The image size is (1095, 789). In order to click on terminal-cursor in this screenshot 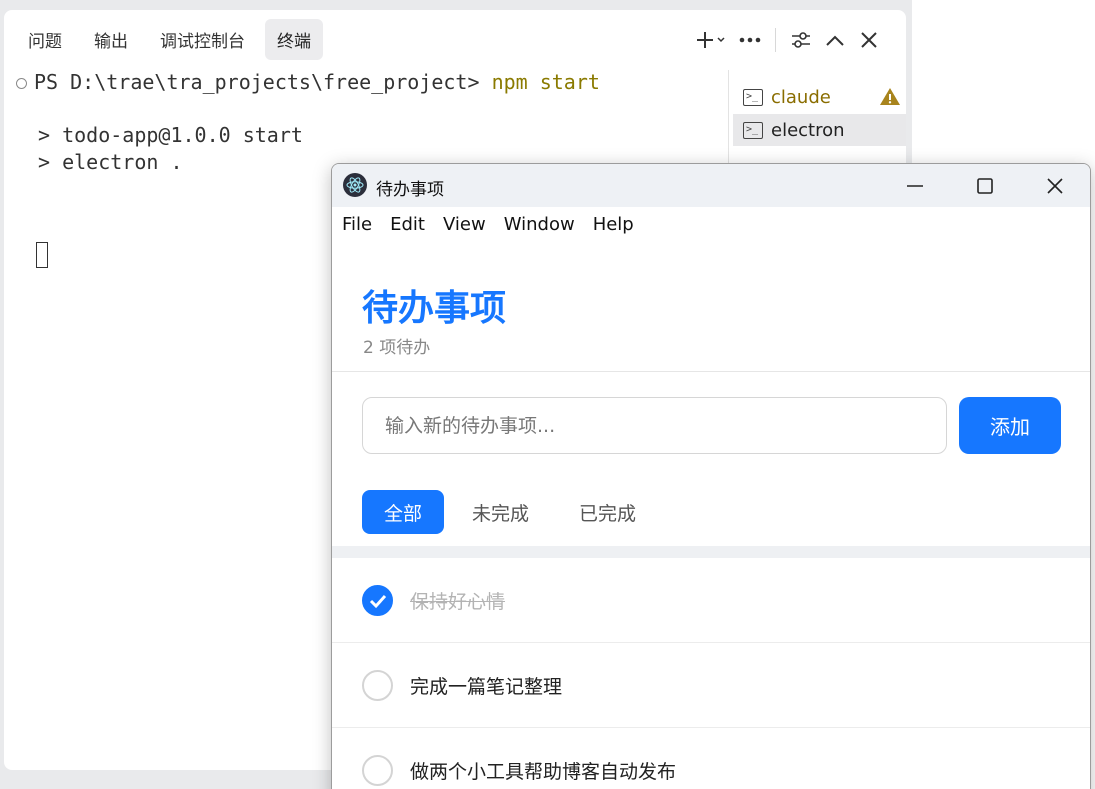, I will do `click(42, 255)`.